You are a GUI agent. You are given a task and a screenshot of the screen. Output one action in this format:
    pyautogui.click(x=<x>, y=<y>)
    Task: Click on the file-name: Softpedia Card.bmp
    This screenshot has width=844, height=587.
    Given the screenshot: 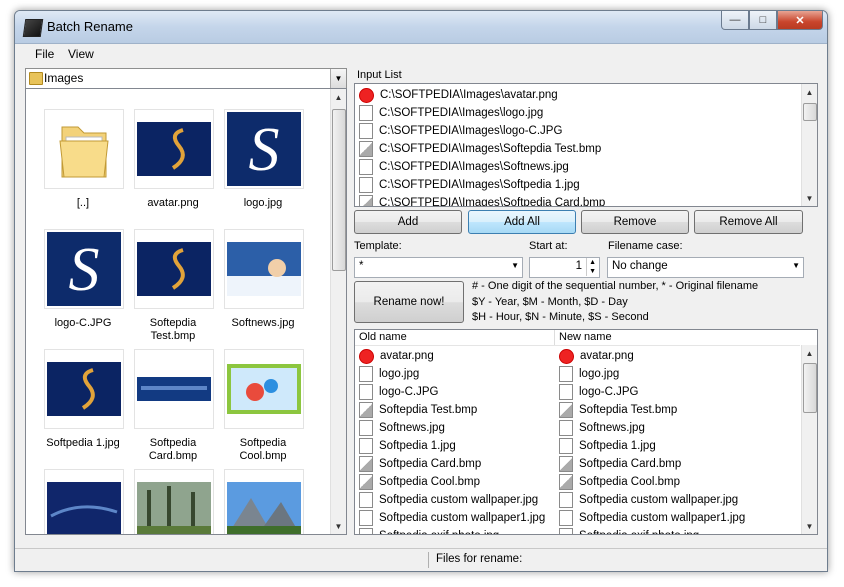 What is the action you would take?
    pyautogui.click(x=630, y=464)
    